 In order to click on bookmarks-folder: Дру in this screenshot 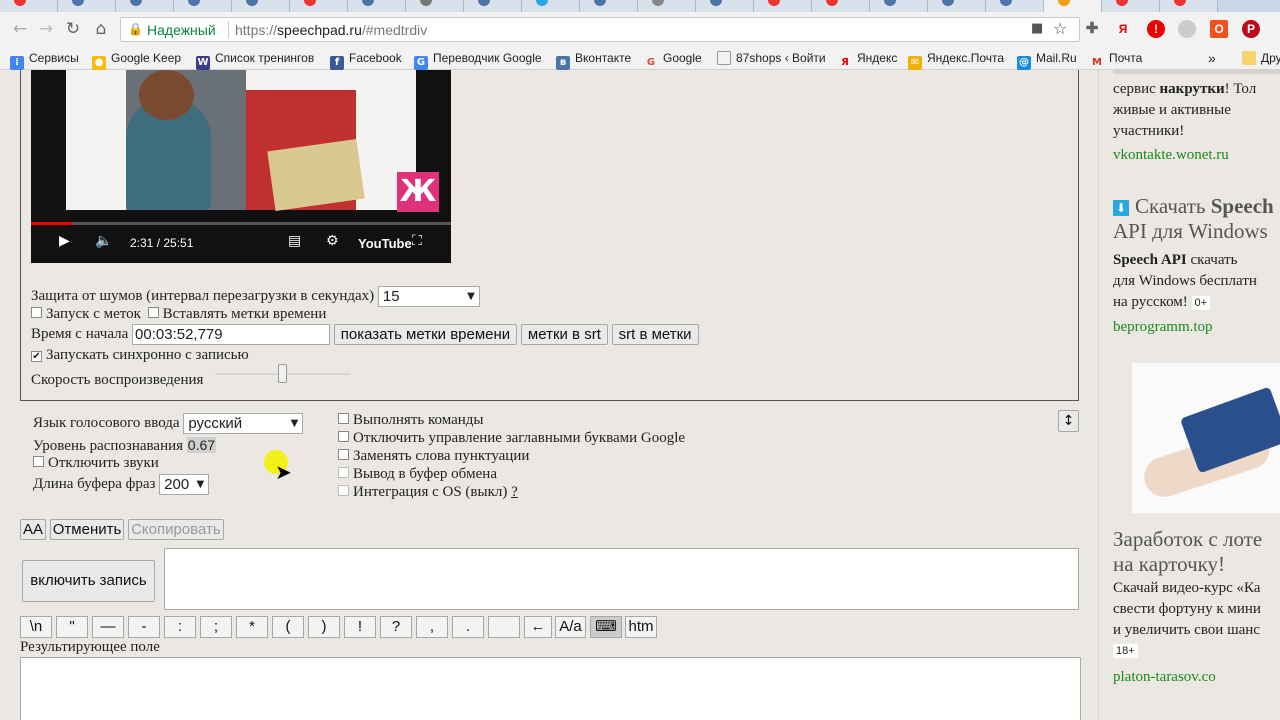, I will do `click(1261, 58)`.